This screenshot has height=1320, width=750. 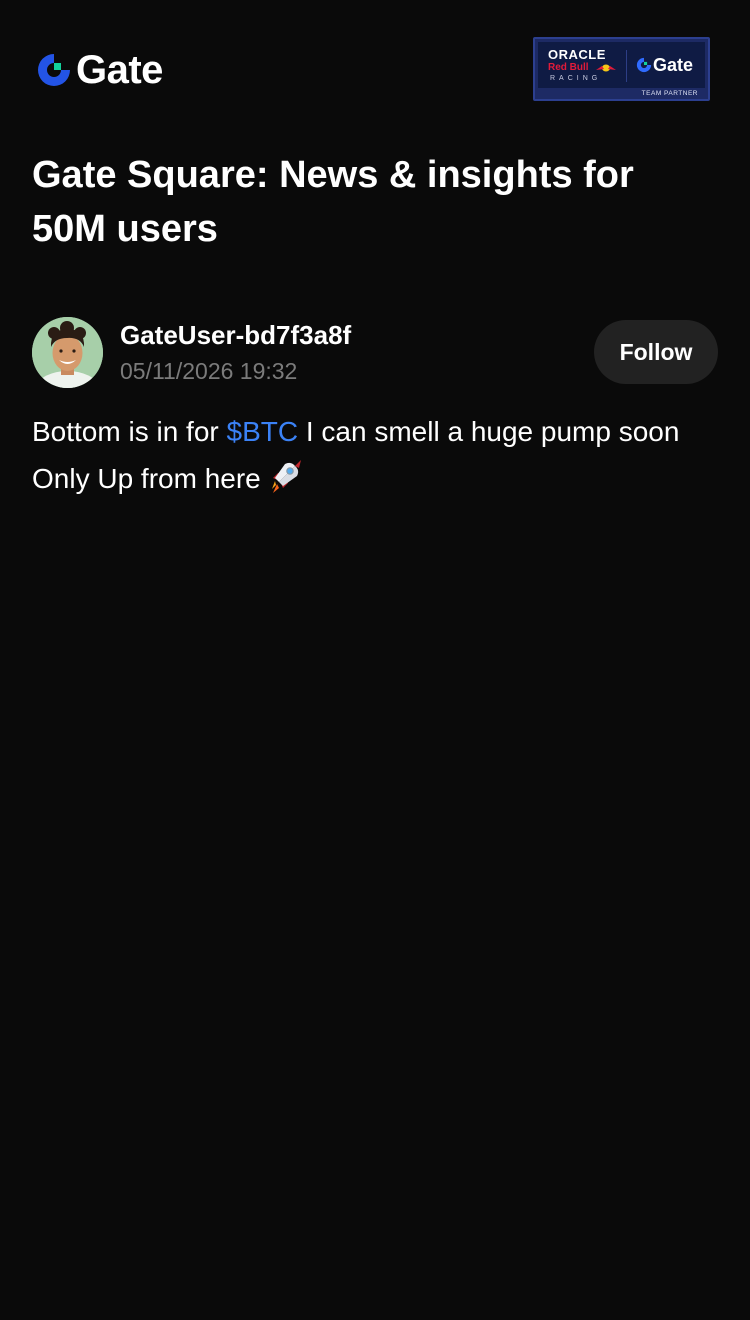 I want to click on author-name: GateUser-bd7f3a8f, so click(x=235, y=335).